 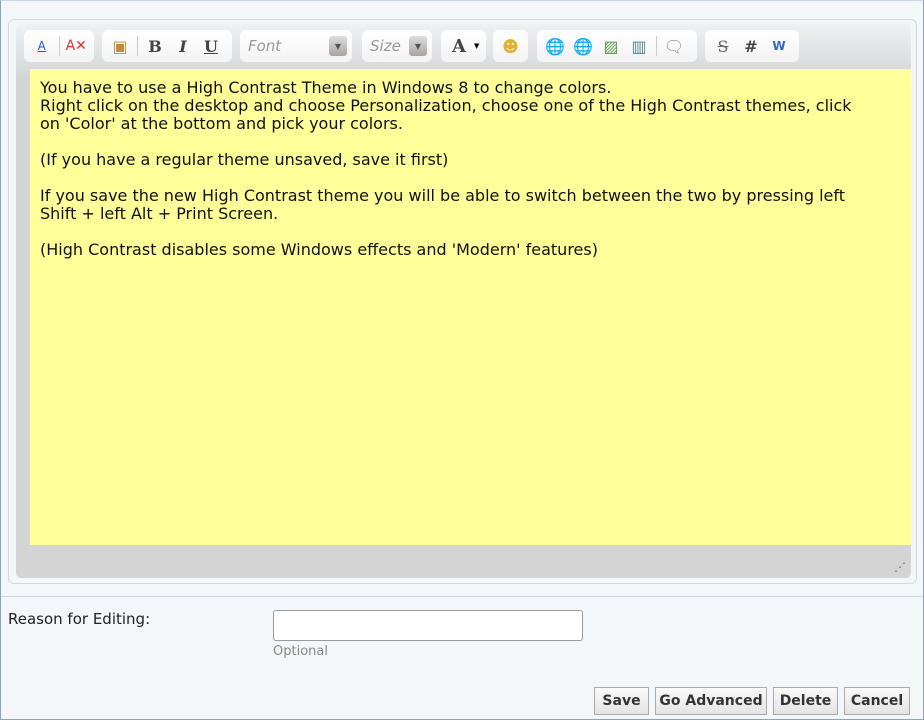 I want to click on toolbar-group-text: ▣ B I U, so click(x=167, y=46).